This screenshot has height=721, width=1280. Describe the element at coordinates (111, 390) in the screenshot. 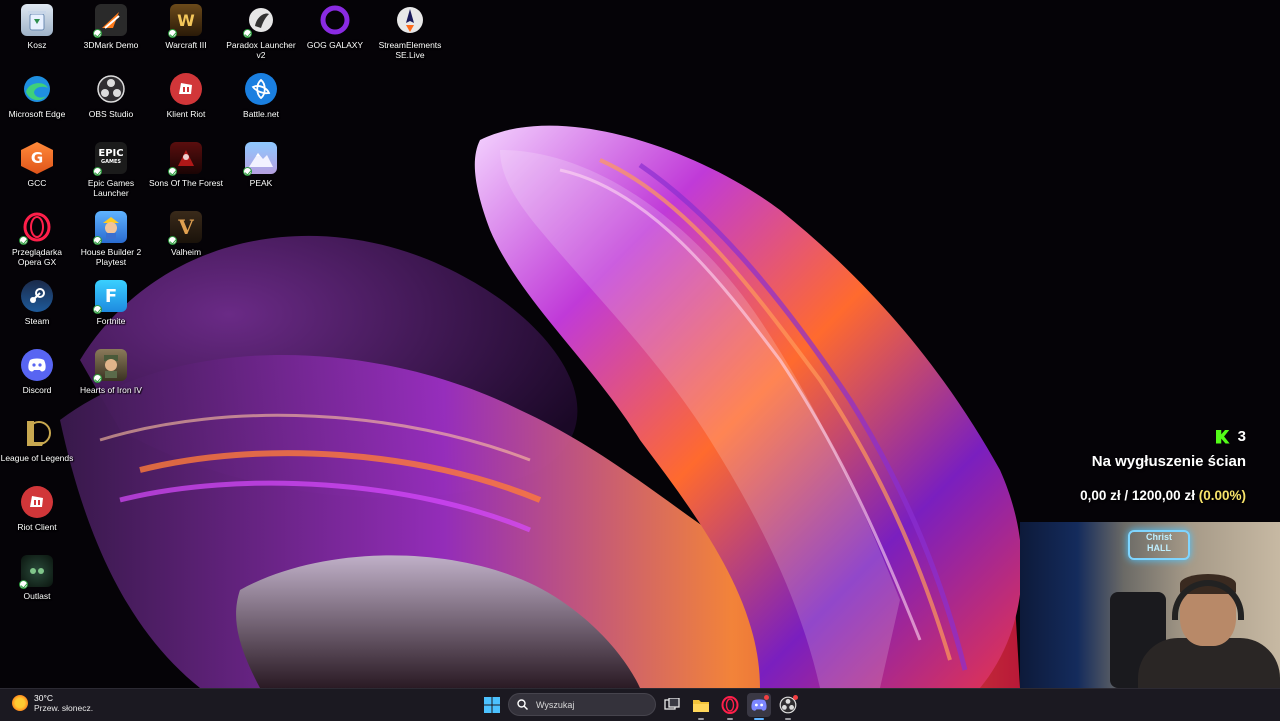

I see `desktop-icon-label: Hearts of Iron IV` at that location.